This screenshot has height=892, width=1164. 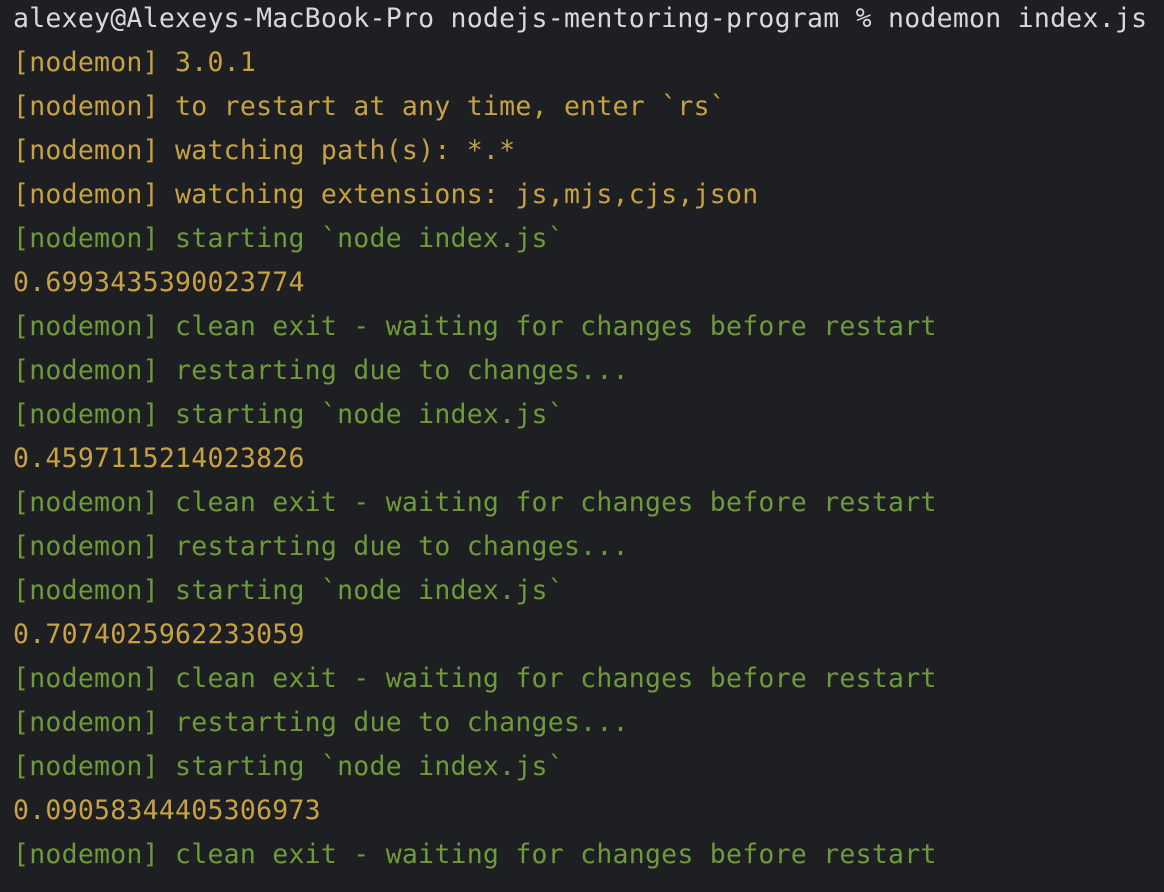 What do you see at coordinates (135, 62) in the screenshot?
I see `output-line: [nodemon] 3.0.1` at bounding box center [135, 62].